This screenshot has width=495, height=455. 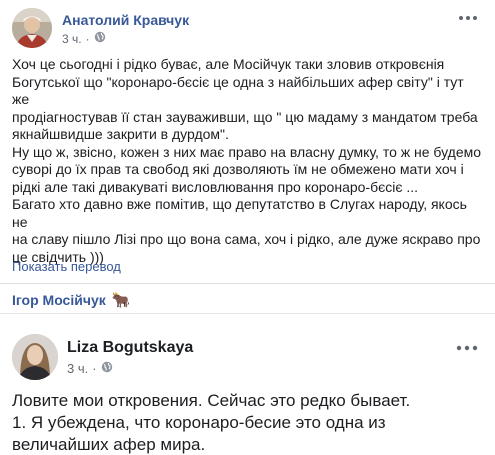 I want to click on divider, so click(x=247, y=283).